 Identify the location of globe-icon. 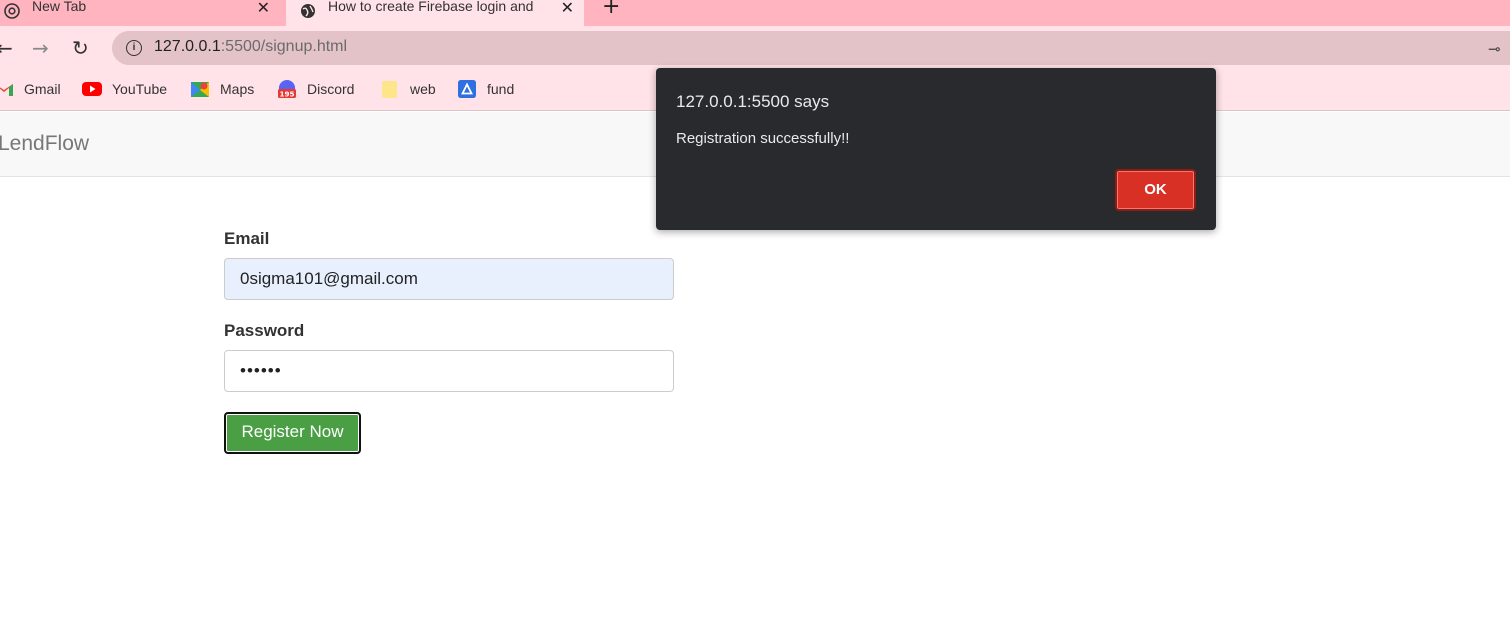
(308, 11).